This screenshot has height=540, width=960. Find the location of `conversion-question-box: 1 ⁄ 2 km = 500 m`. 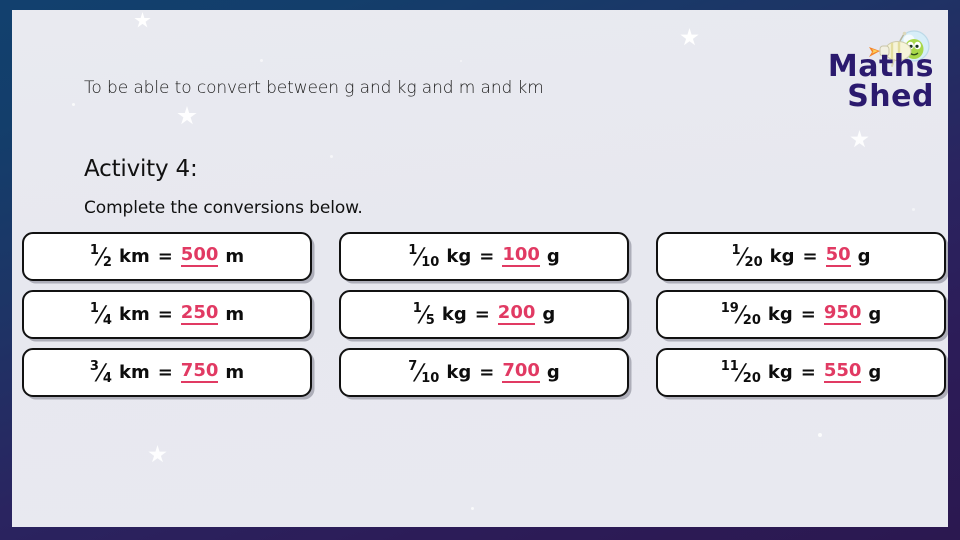

conversion-question-box: 1 ⁄ 2 km = 500 m is located at coordinates (167, 256).